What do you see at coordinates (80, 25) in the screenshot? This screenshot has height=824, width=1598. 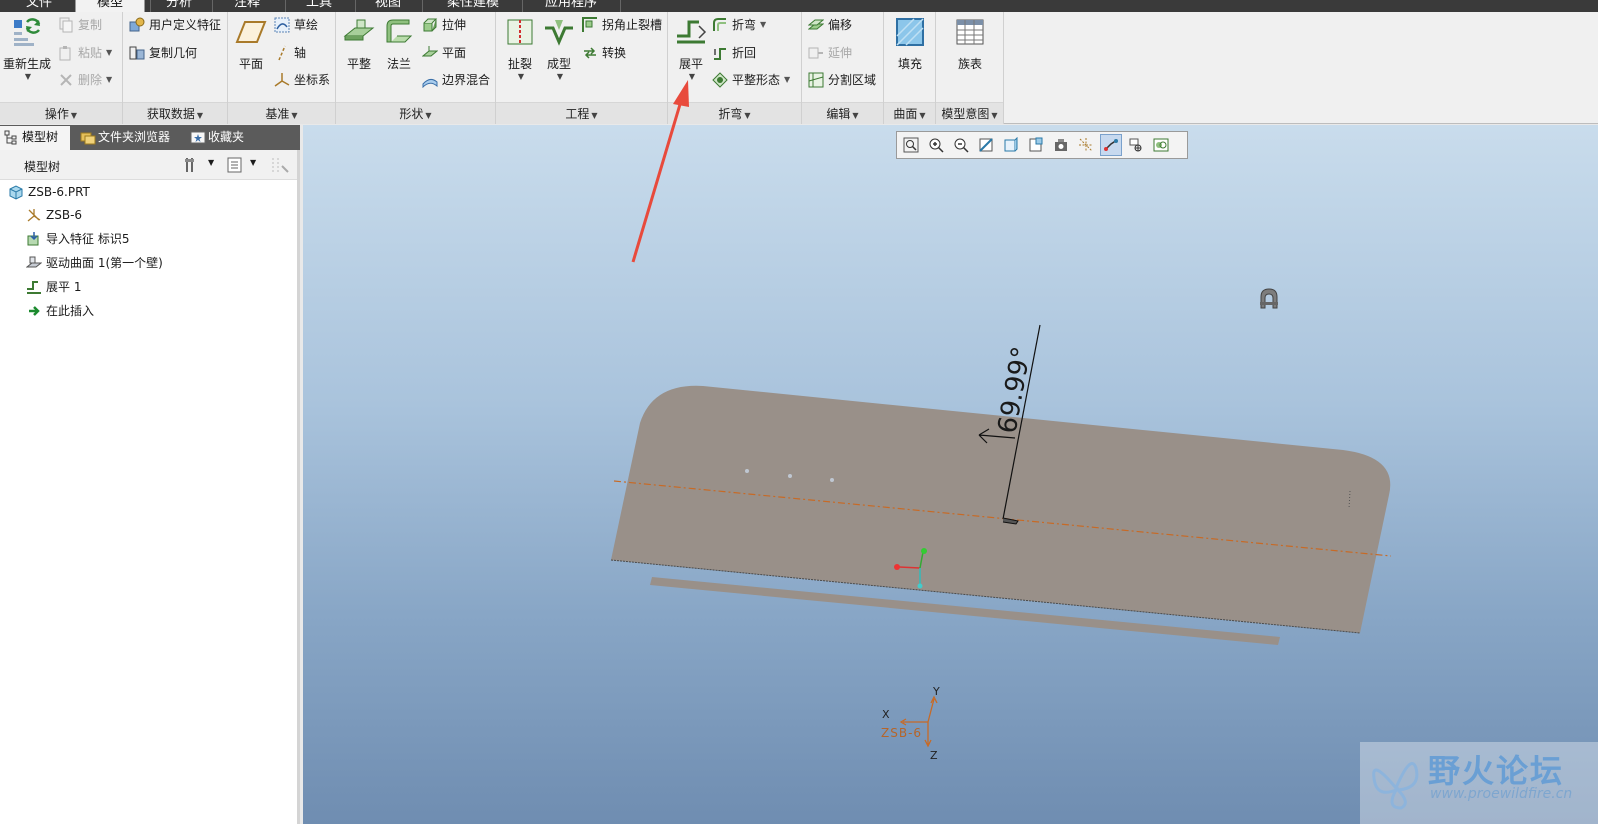 I see `copy-button: 复制` at bounding box center [80, 25].